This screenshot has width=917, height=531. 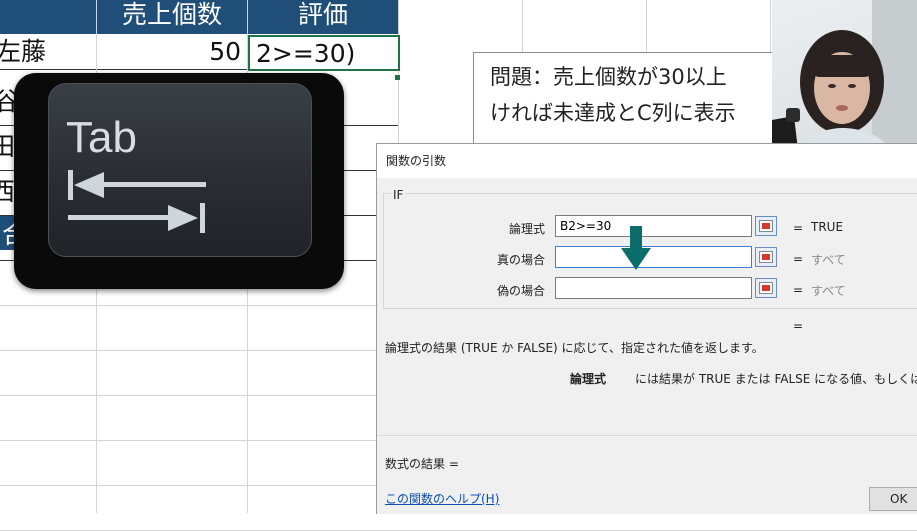 I want to click on header-cell-a, so click(x=48, y=17).